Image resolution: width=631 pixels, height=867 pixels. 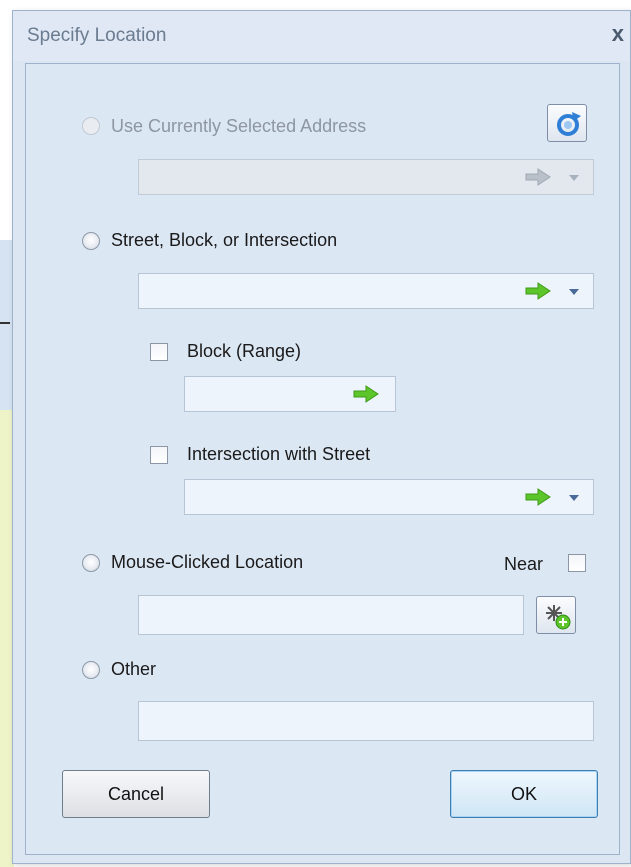 I want to click on street-label: Street, Block, or Intersection, so click(x=224, y=240).